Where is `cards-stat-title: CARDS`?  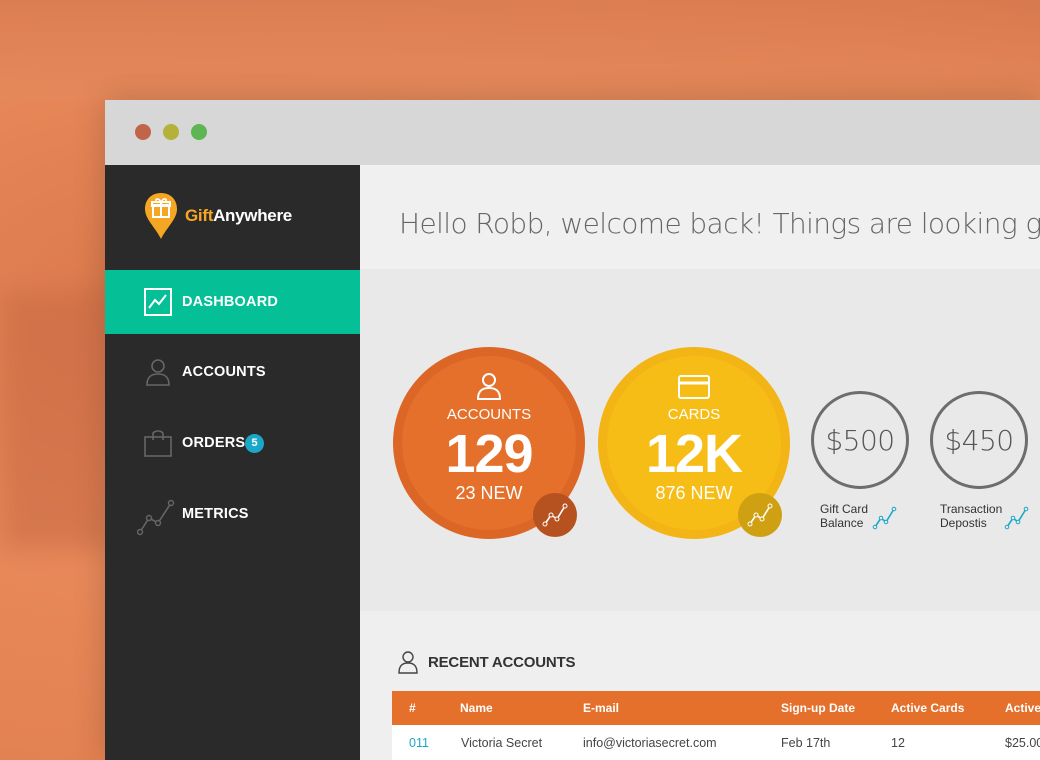
cards-stat-title: CARDS is located at coordinates (694, 414).